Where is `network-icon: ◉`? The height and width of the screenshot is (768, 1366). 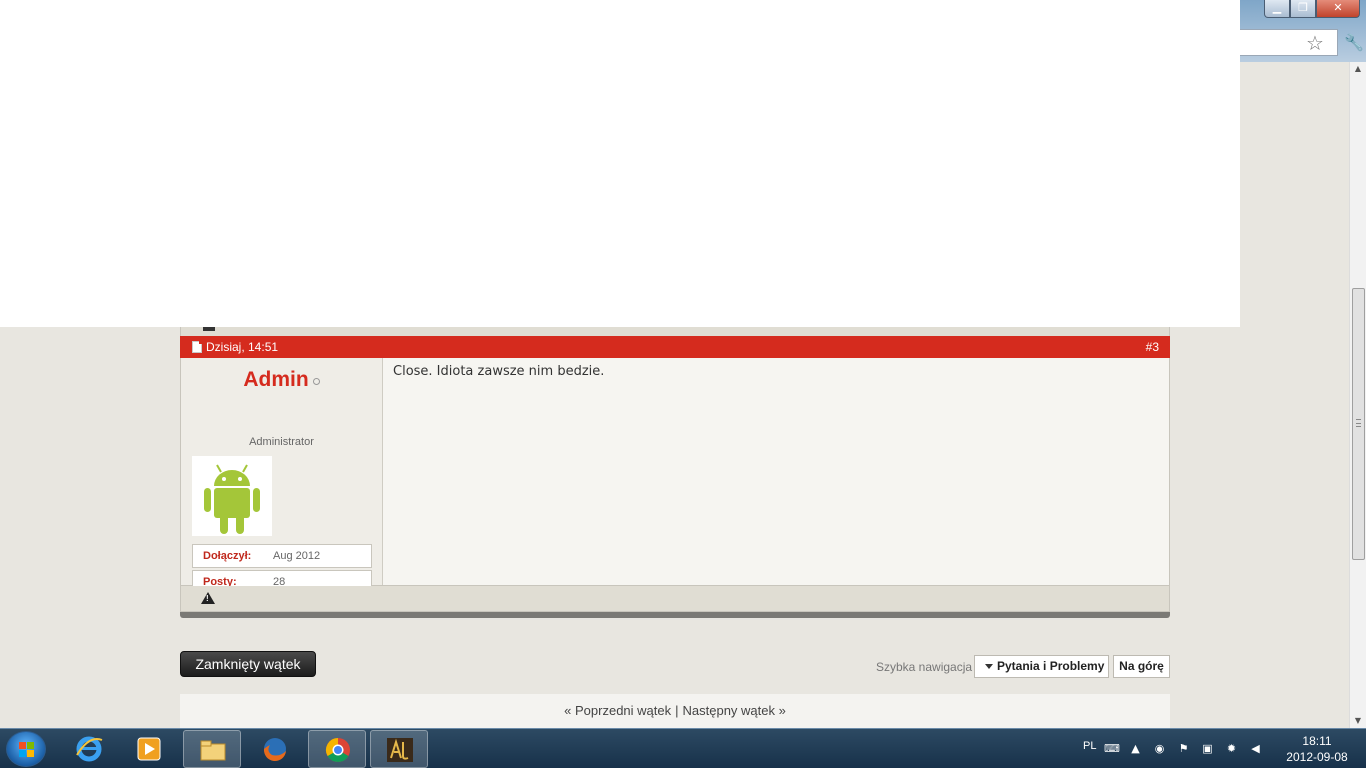
network-icon: ◉ is located at coordinates (1159, 749).